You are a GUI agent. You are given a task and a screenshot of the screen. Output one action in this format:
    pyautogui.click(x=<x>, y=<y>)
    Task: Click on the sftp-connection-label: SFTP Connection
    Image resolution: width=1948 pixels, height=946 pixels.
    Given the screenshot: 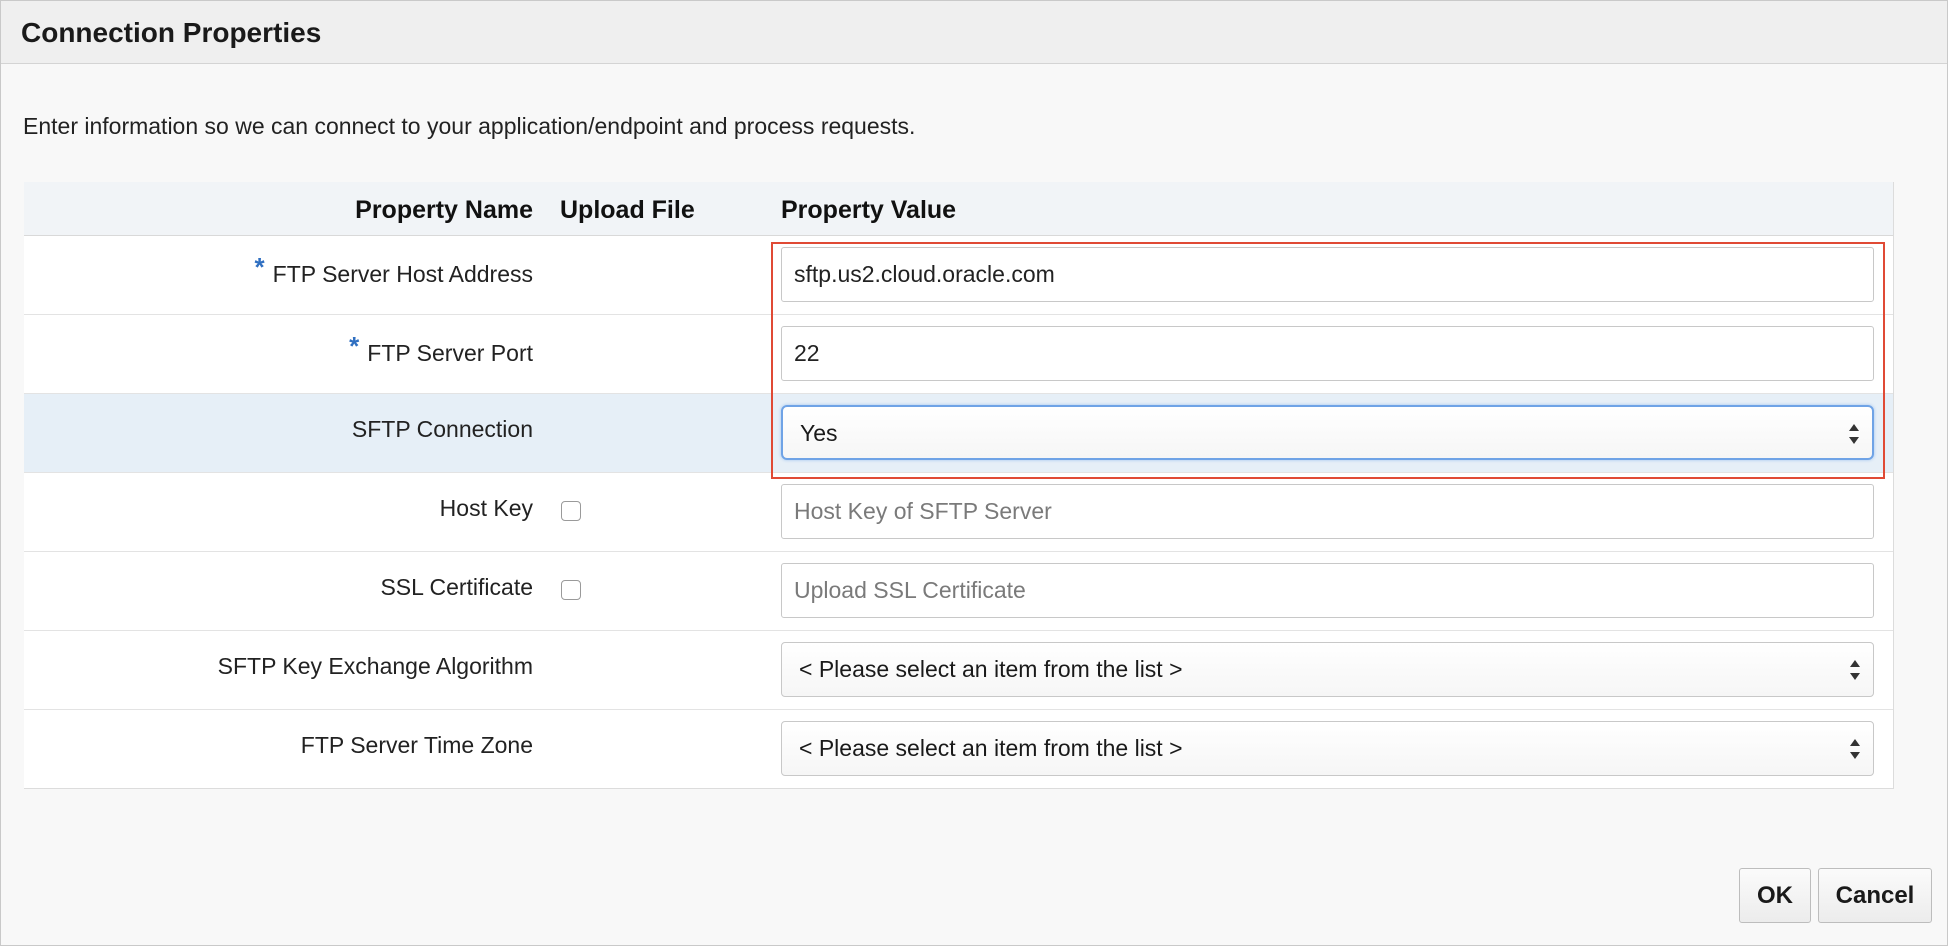 What is the action you would take?
    pyautogui.click(x=442, y=429)
    